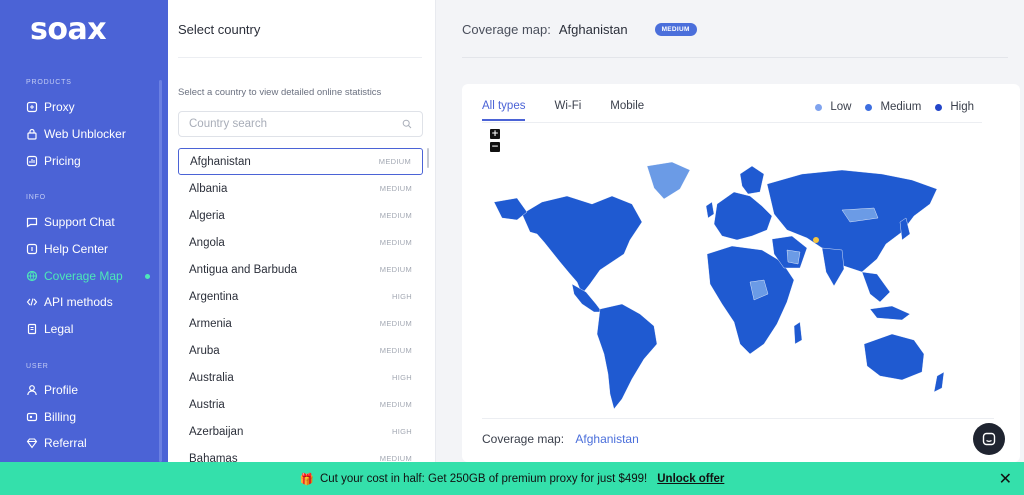 The width and height of the screenshot is (1024, 495). Describe the element at coordinates (523, 439) in the screenshot. I see `coverage-footer-label: Coverage map:` at that location.